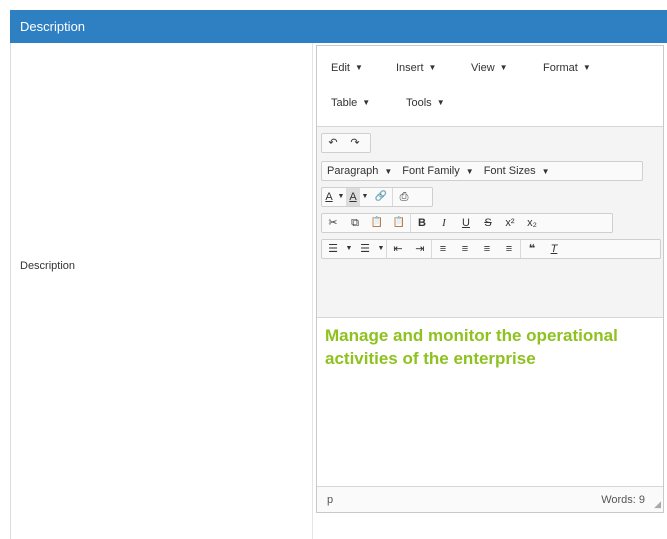 The image size is (667, 539). Describe the element at coordinates (532, 223) in the screenshot. I see `subscript-button: x₂` at that location.